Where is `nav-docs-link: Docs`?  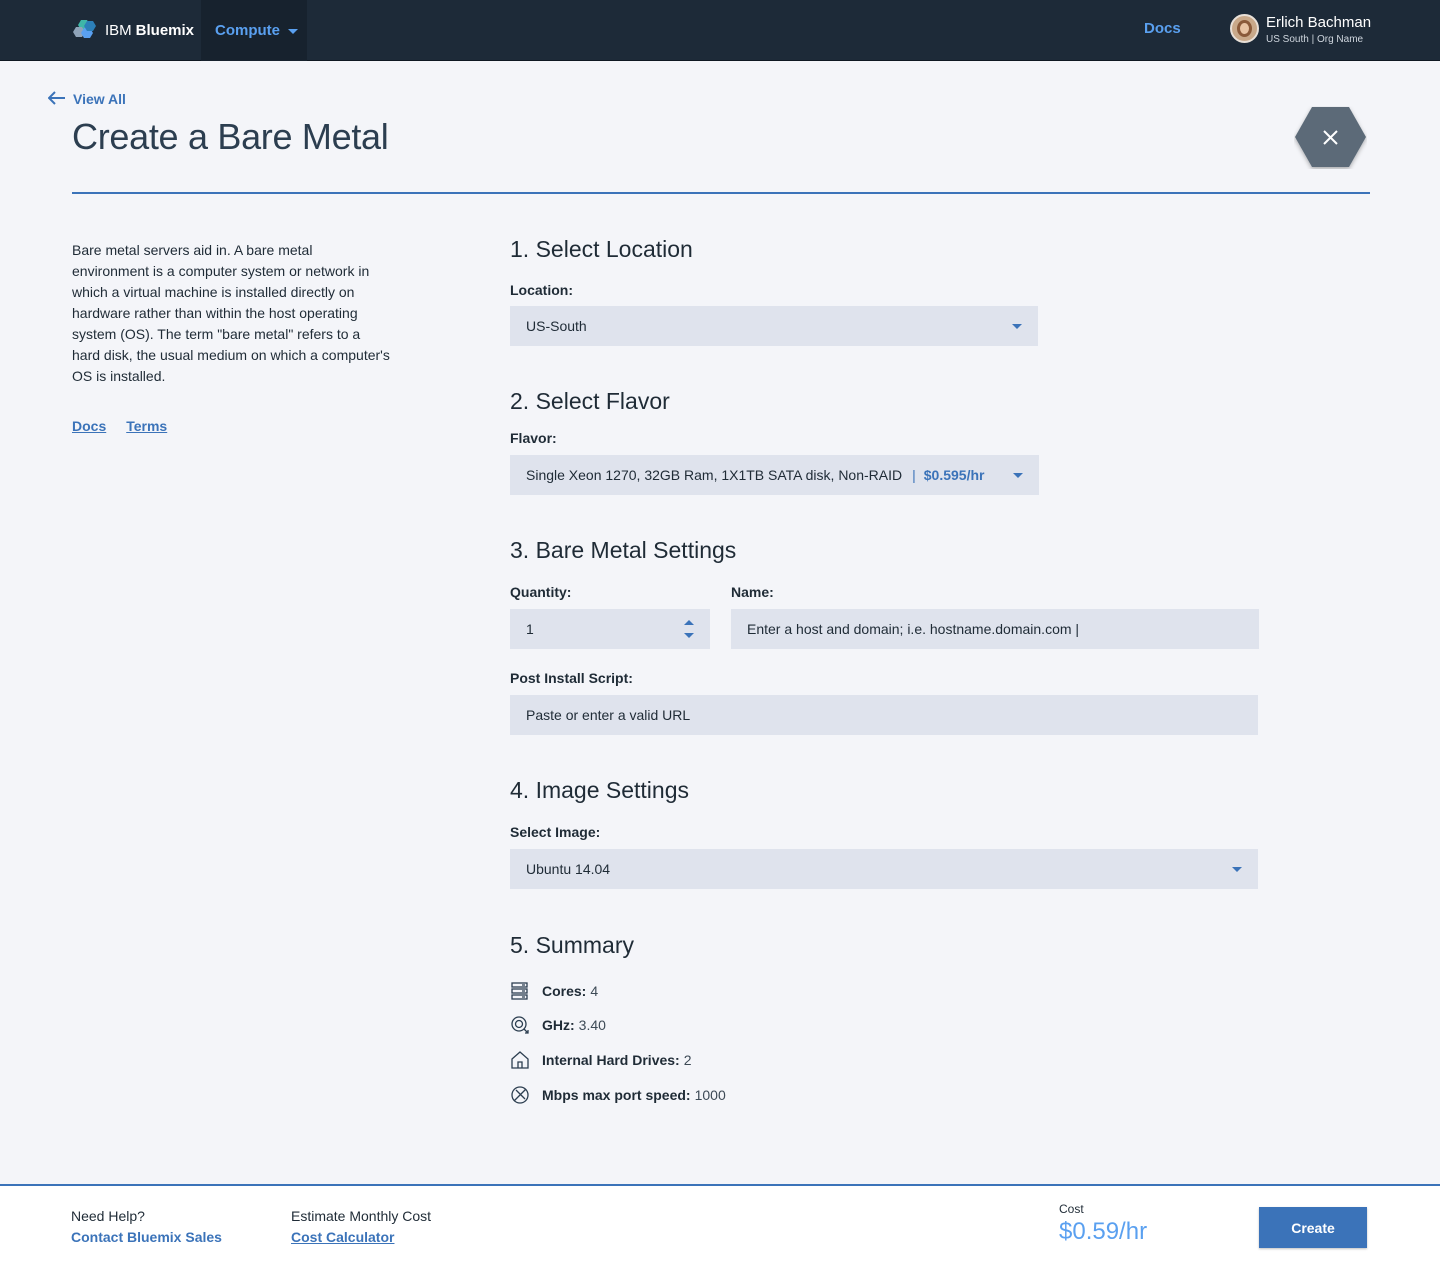
nav-docs-link: Docs is located at coordinates (1162, 28).